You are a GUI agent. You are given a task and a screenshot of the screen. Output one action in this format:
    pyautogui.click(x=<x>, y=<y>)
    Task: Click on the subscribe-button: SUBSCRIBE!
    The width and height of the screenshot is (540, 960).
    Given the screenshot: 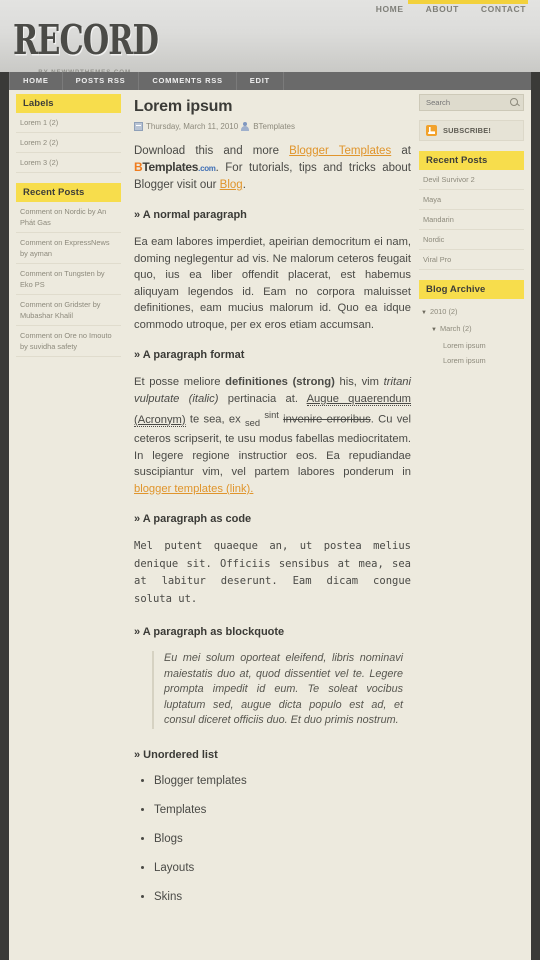 What is the action you would take?
    pyautogui.click(x=471, y=130)
    